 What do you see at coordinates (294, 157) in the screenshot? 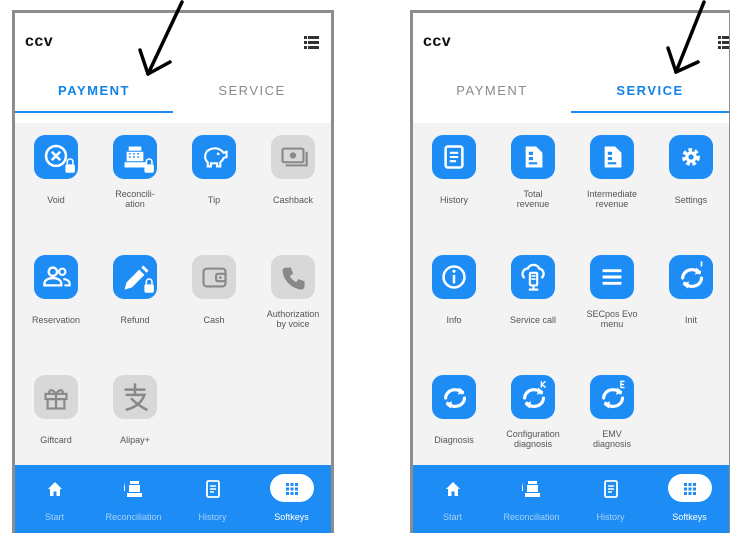
I see `cashback-icon` at bounding box center [294, 157].